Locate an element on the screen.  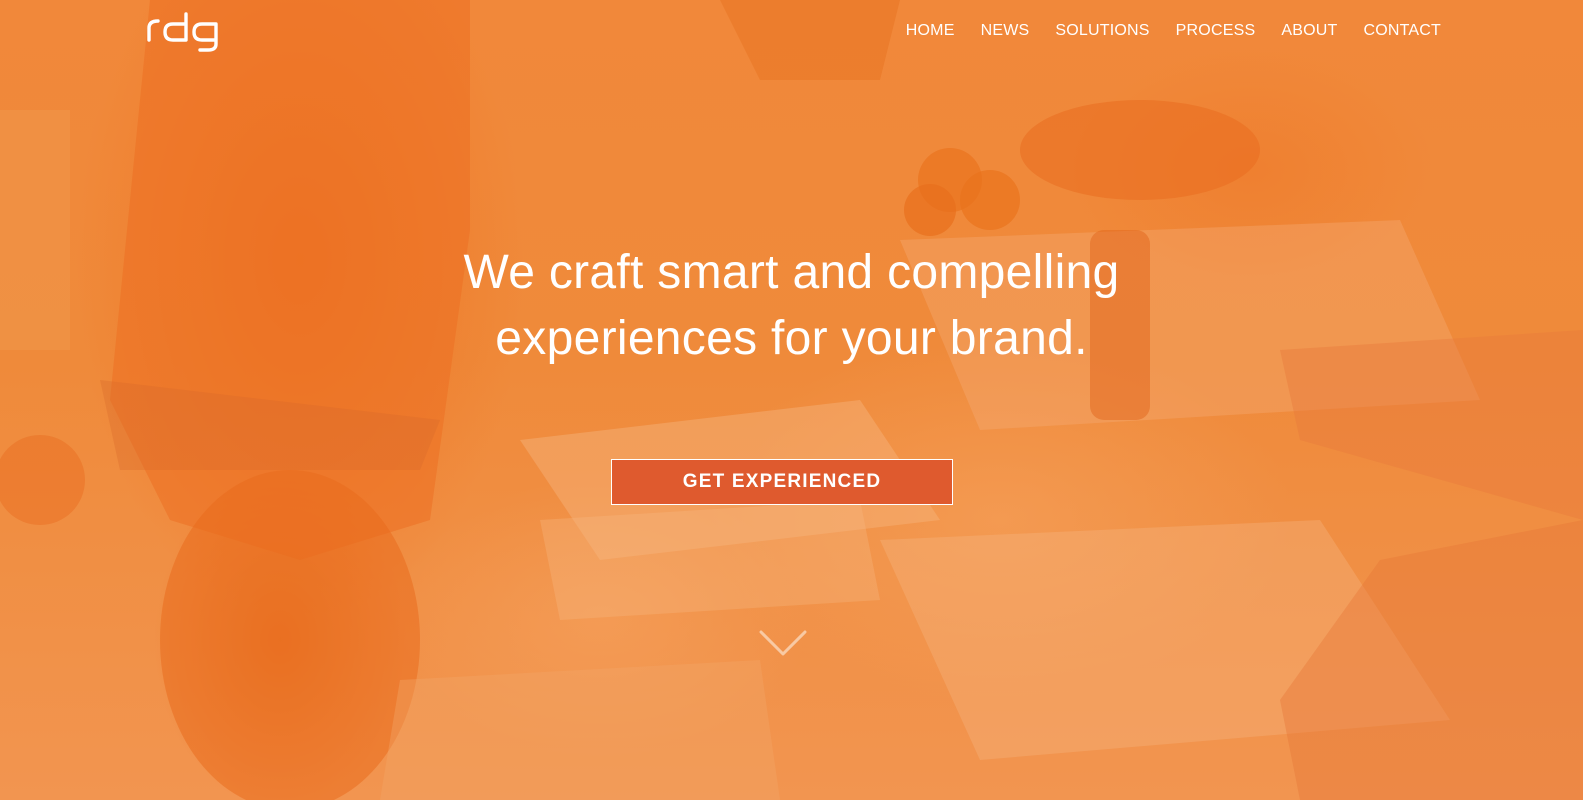
nav-item-news: NEWS is located at coordinates (1005, 31).